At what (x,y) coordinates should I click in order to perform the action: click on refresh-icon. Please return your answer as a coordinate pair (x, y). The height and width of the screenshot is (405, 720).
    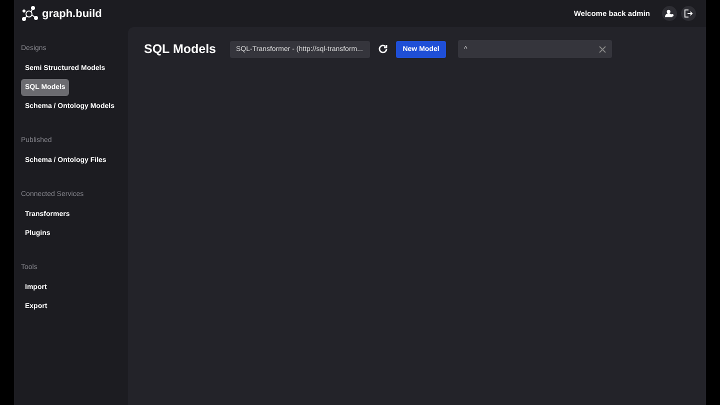
    Looking at the image, I should click on (383, 49).